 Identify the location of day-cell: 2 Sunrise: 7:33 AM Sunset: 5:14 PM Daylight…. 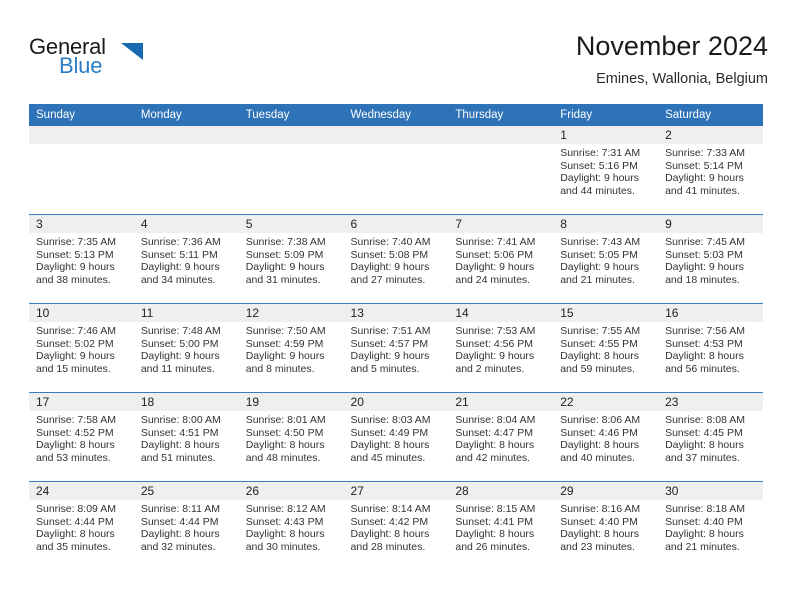
(710, 170).